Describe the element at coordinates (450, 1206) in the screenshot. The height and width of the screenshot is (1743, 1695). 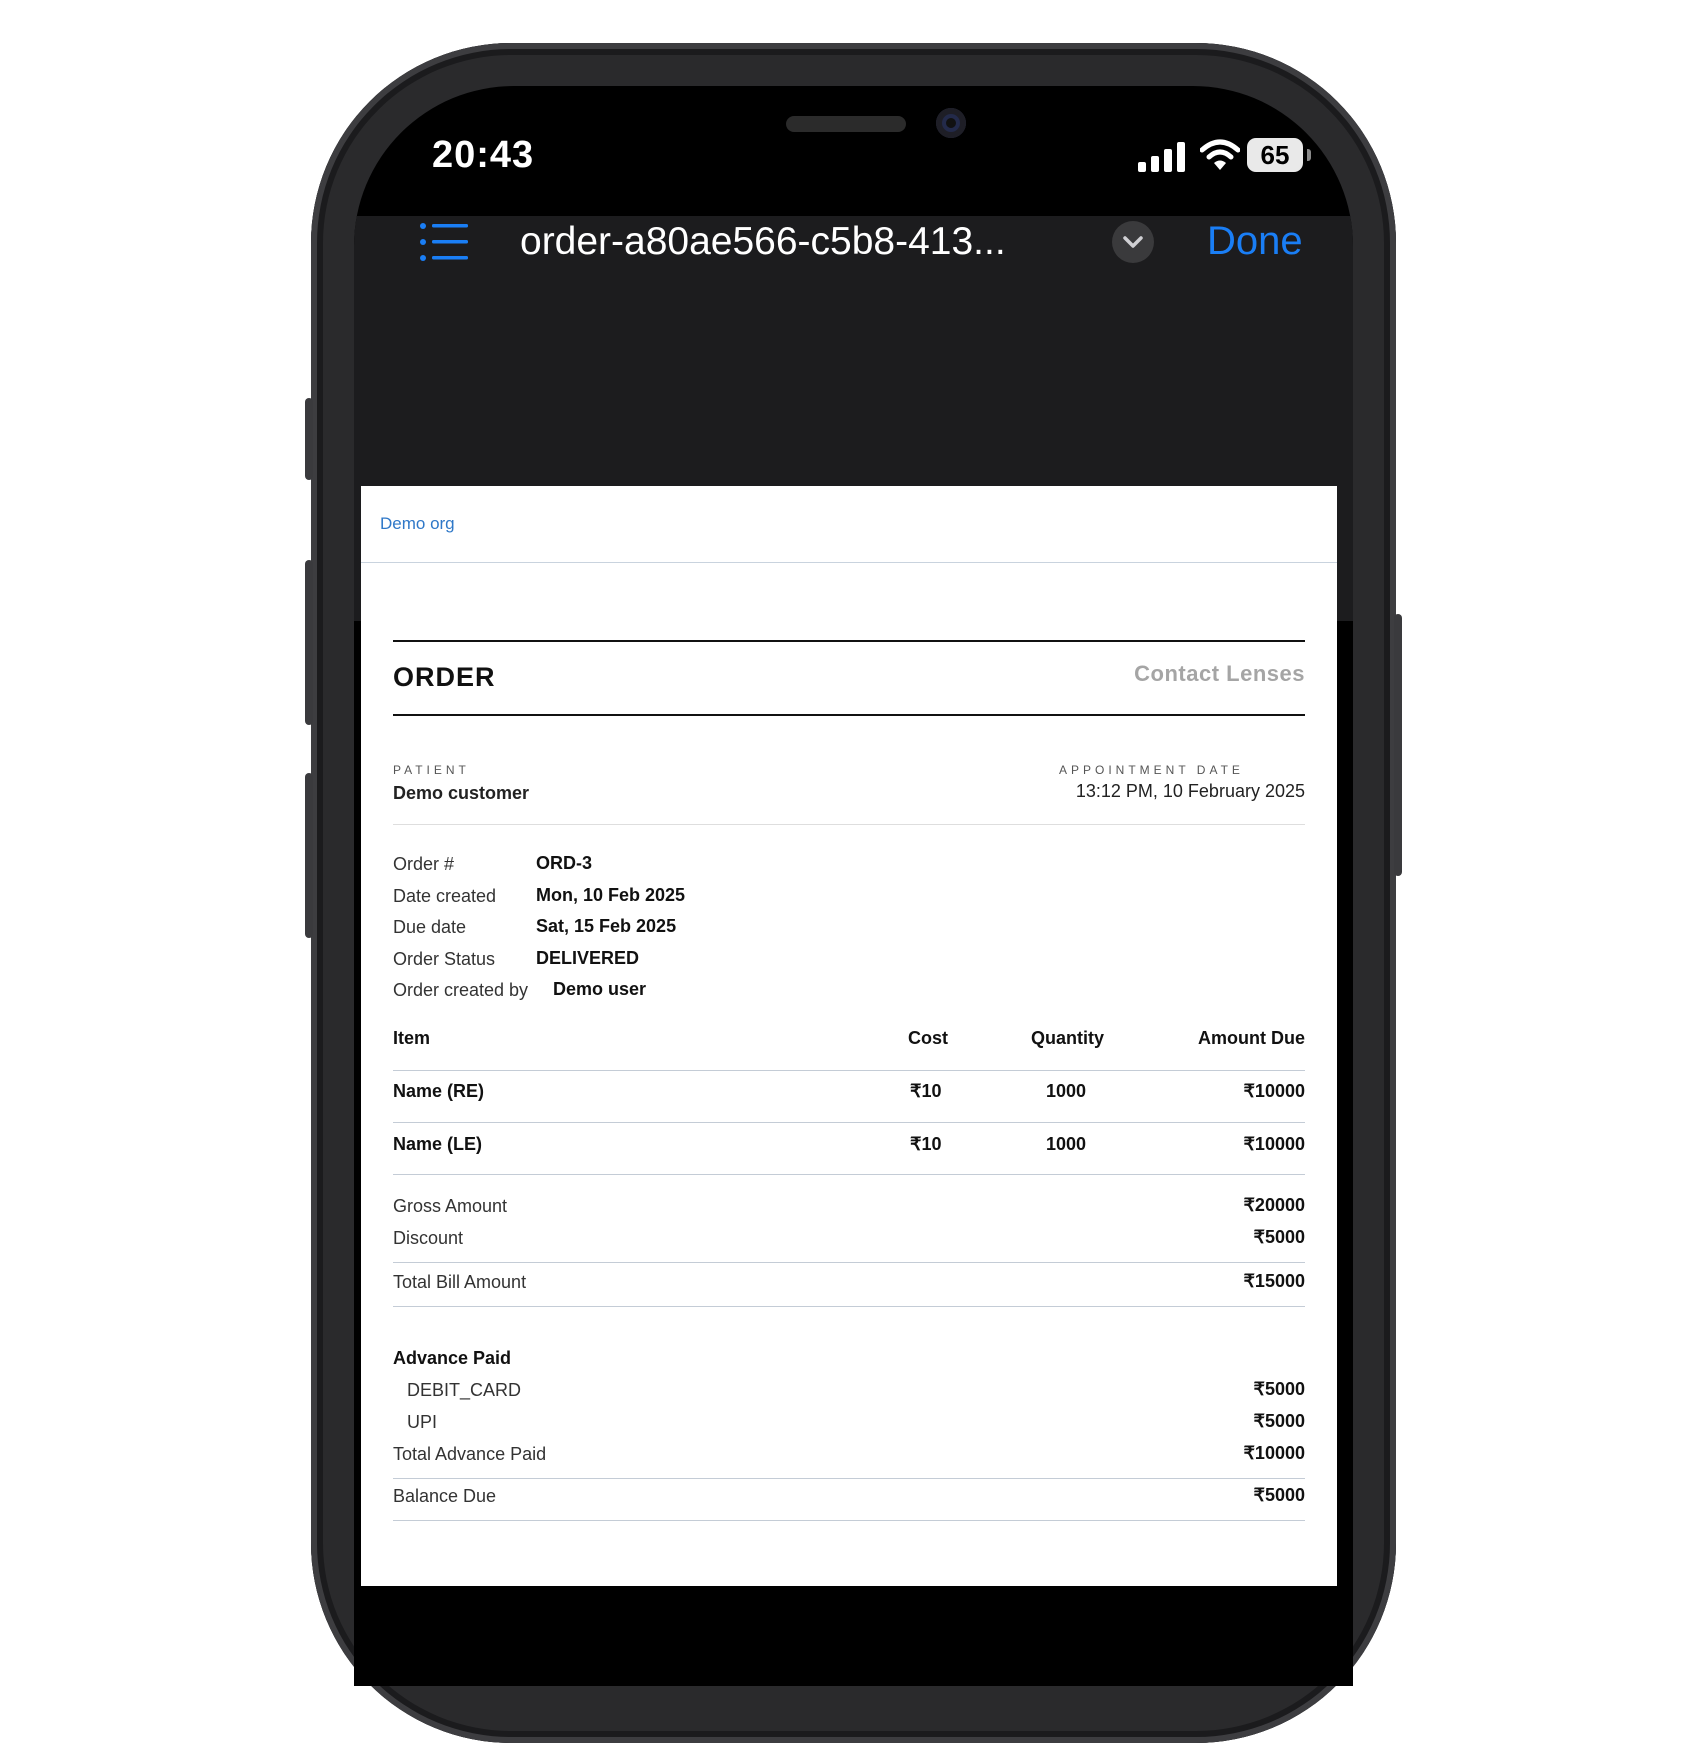
I see `gross-amount-label: Gross Amount` at that location.